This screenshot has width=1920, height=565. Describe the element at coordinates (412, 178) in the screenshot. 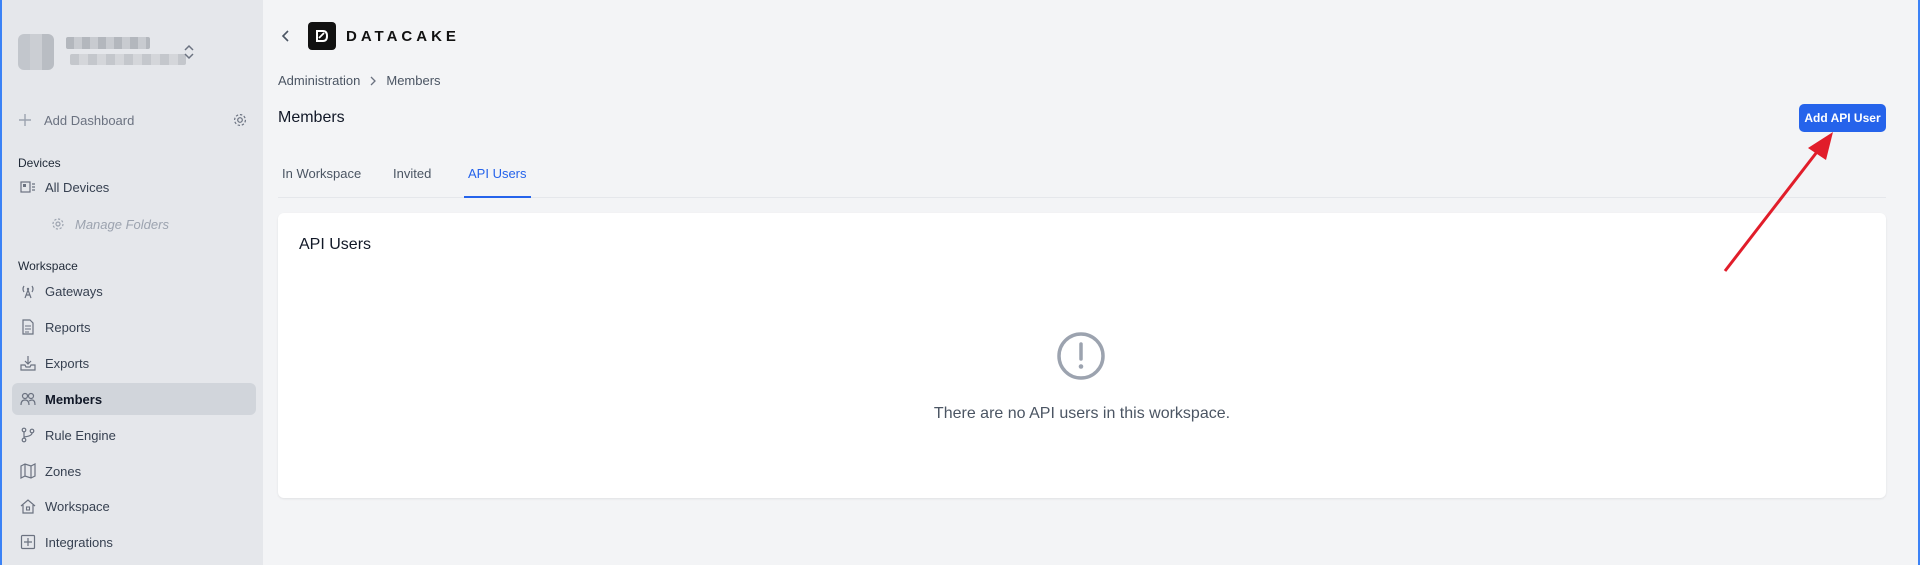

I see `tab-invited: Invited` at that location.